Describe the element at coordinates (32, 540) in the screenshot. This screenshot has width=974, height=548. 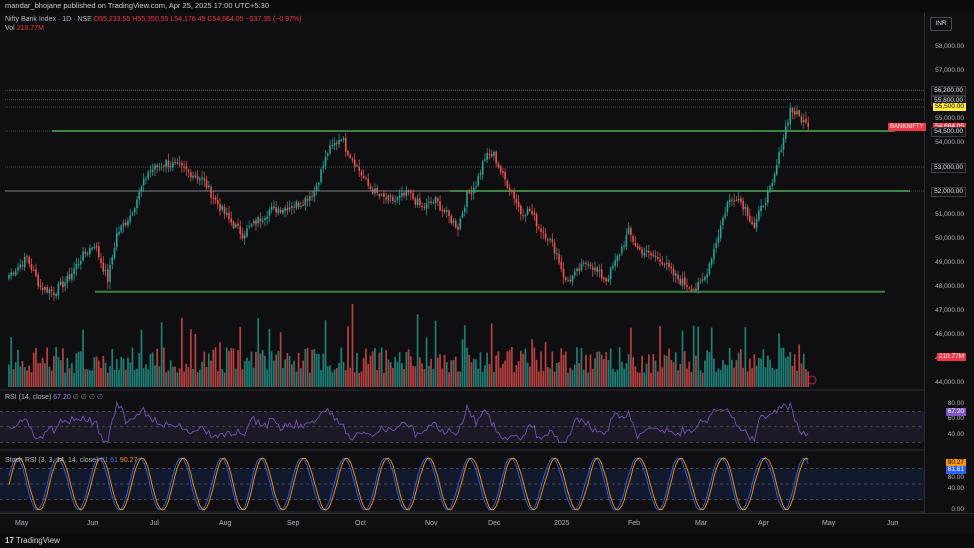
I see `tradingview-logo: 17 TradingView` at that location.